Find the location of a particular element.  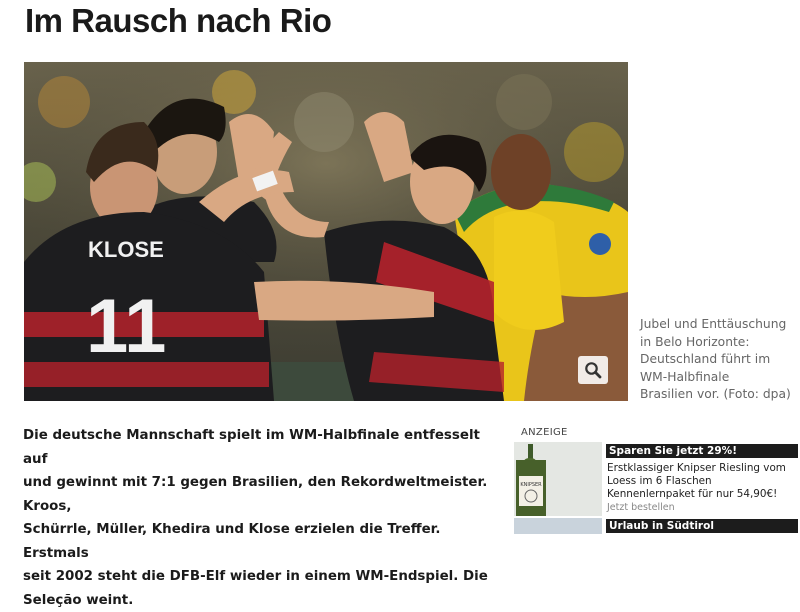

zoom-button is located at coordinates (593, 370).